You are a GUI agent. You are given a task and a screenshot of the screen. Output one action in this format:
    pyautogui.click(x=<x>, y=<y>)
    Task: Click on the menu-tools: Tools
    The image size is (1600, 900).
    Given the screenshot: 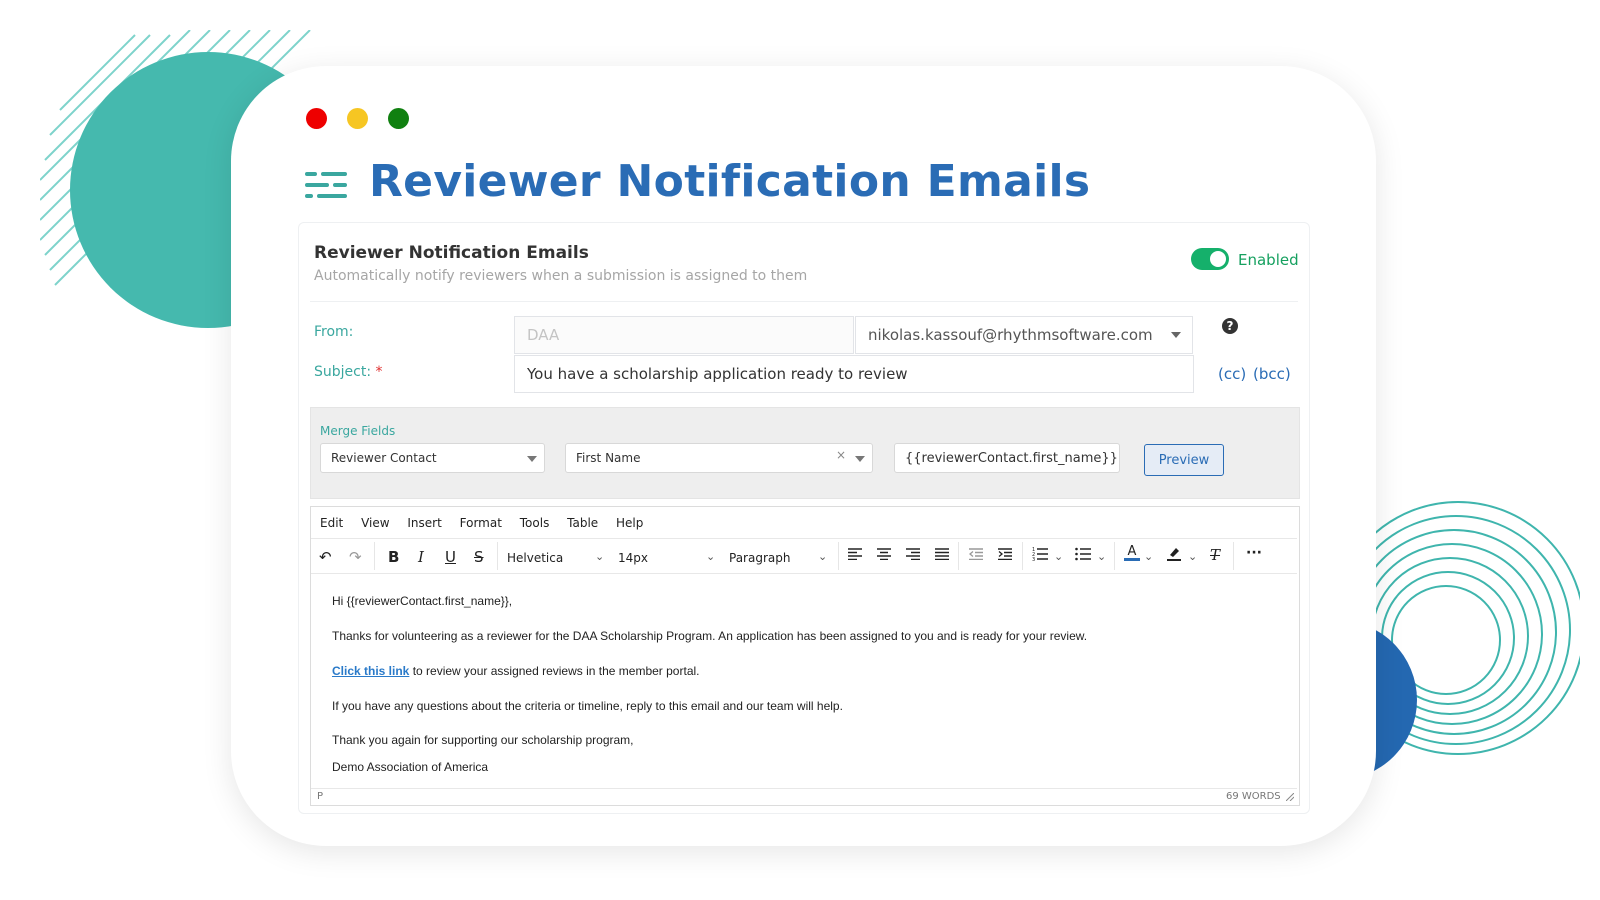 What is the action you would take?
    pyautogui.click(x=535, y=523)
    